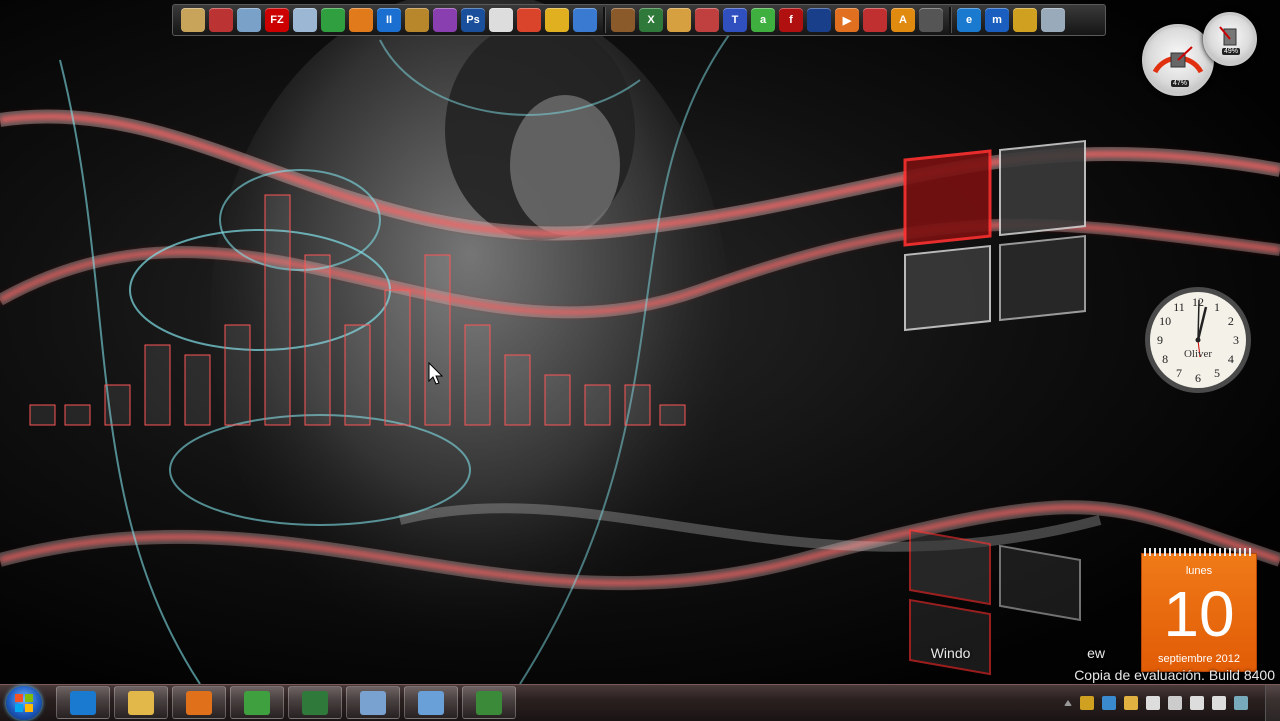 This screenshot has height=721, width=1280. I want to click on taskbar-excel, so click(315, 702).